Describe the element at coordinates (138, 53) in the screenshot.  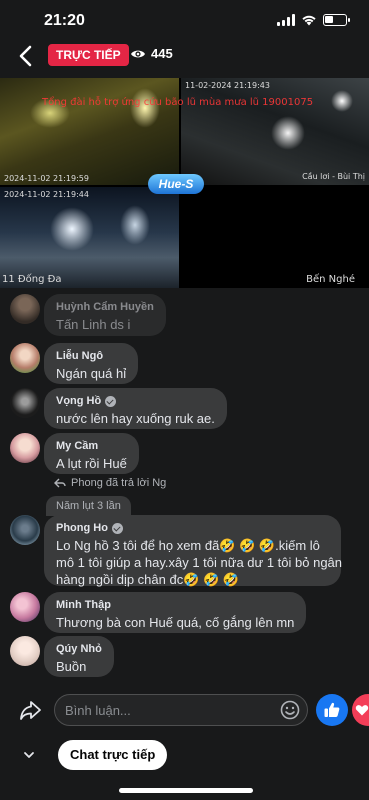
I see `eye-icon` at that location.